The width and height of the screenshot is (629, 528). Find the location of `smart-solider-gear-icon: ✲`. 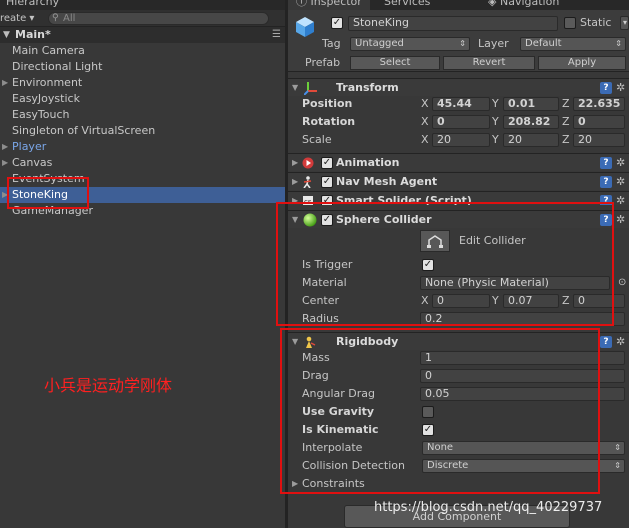

smart-solider-gear-icon: ✲ is located at coordinates (620, 198).